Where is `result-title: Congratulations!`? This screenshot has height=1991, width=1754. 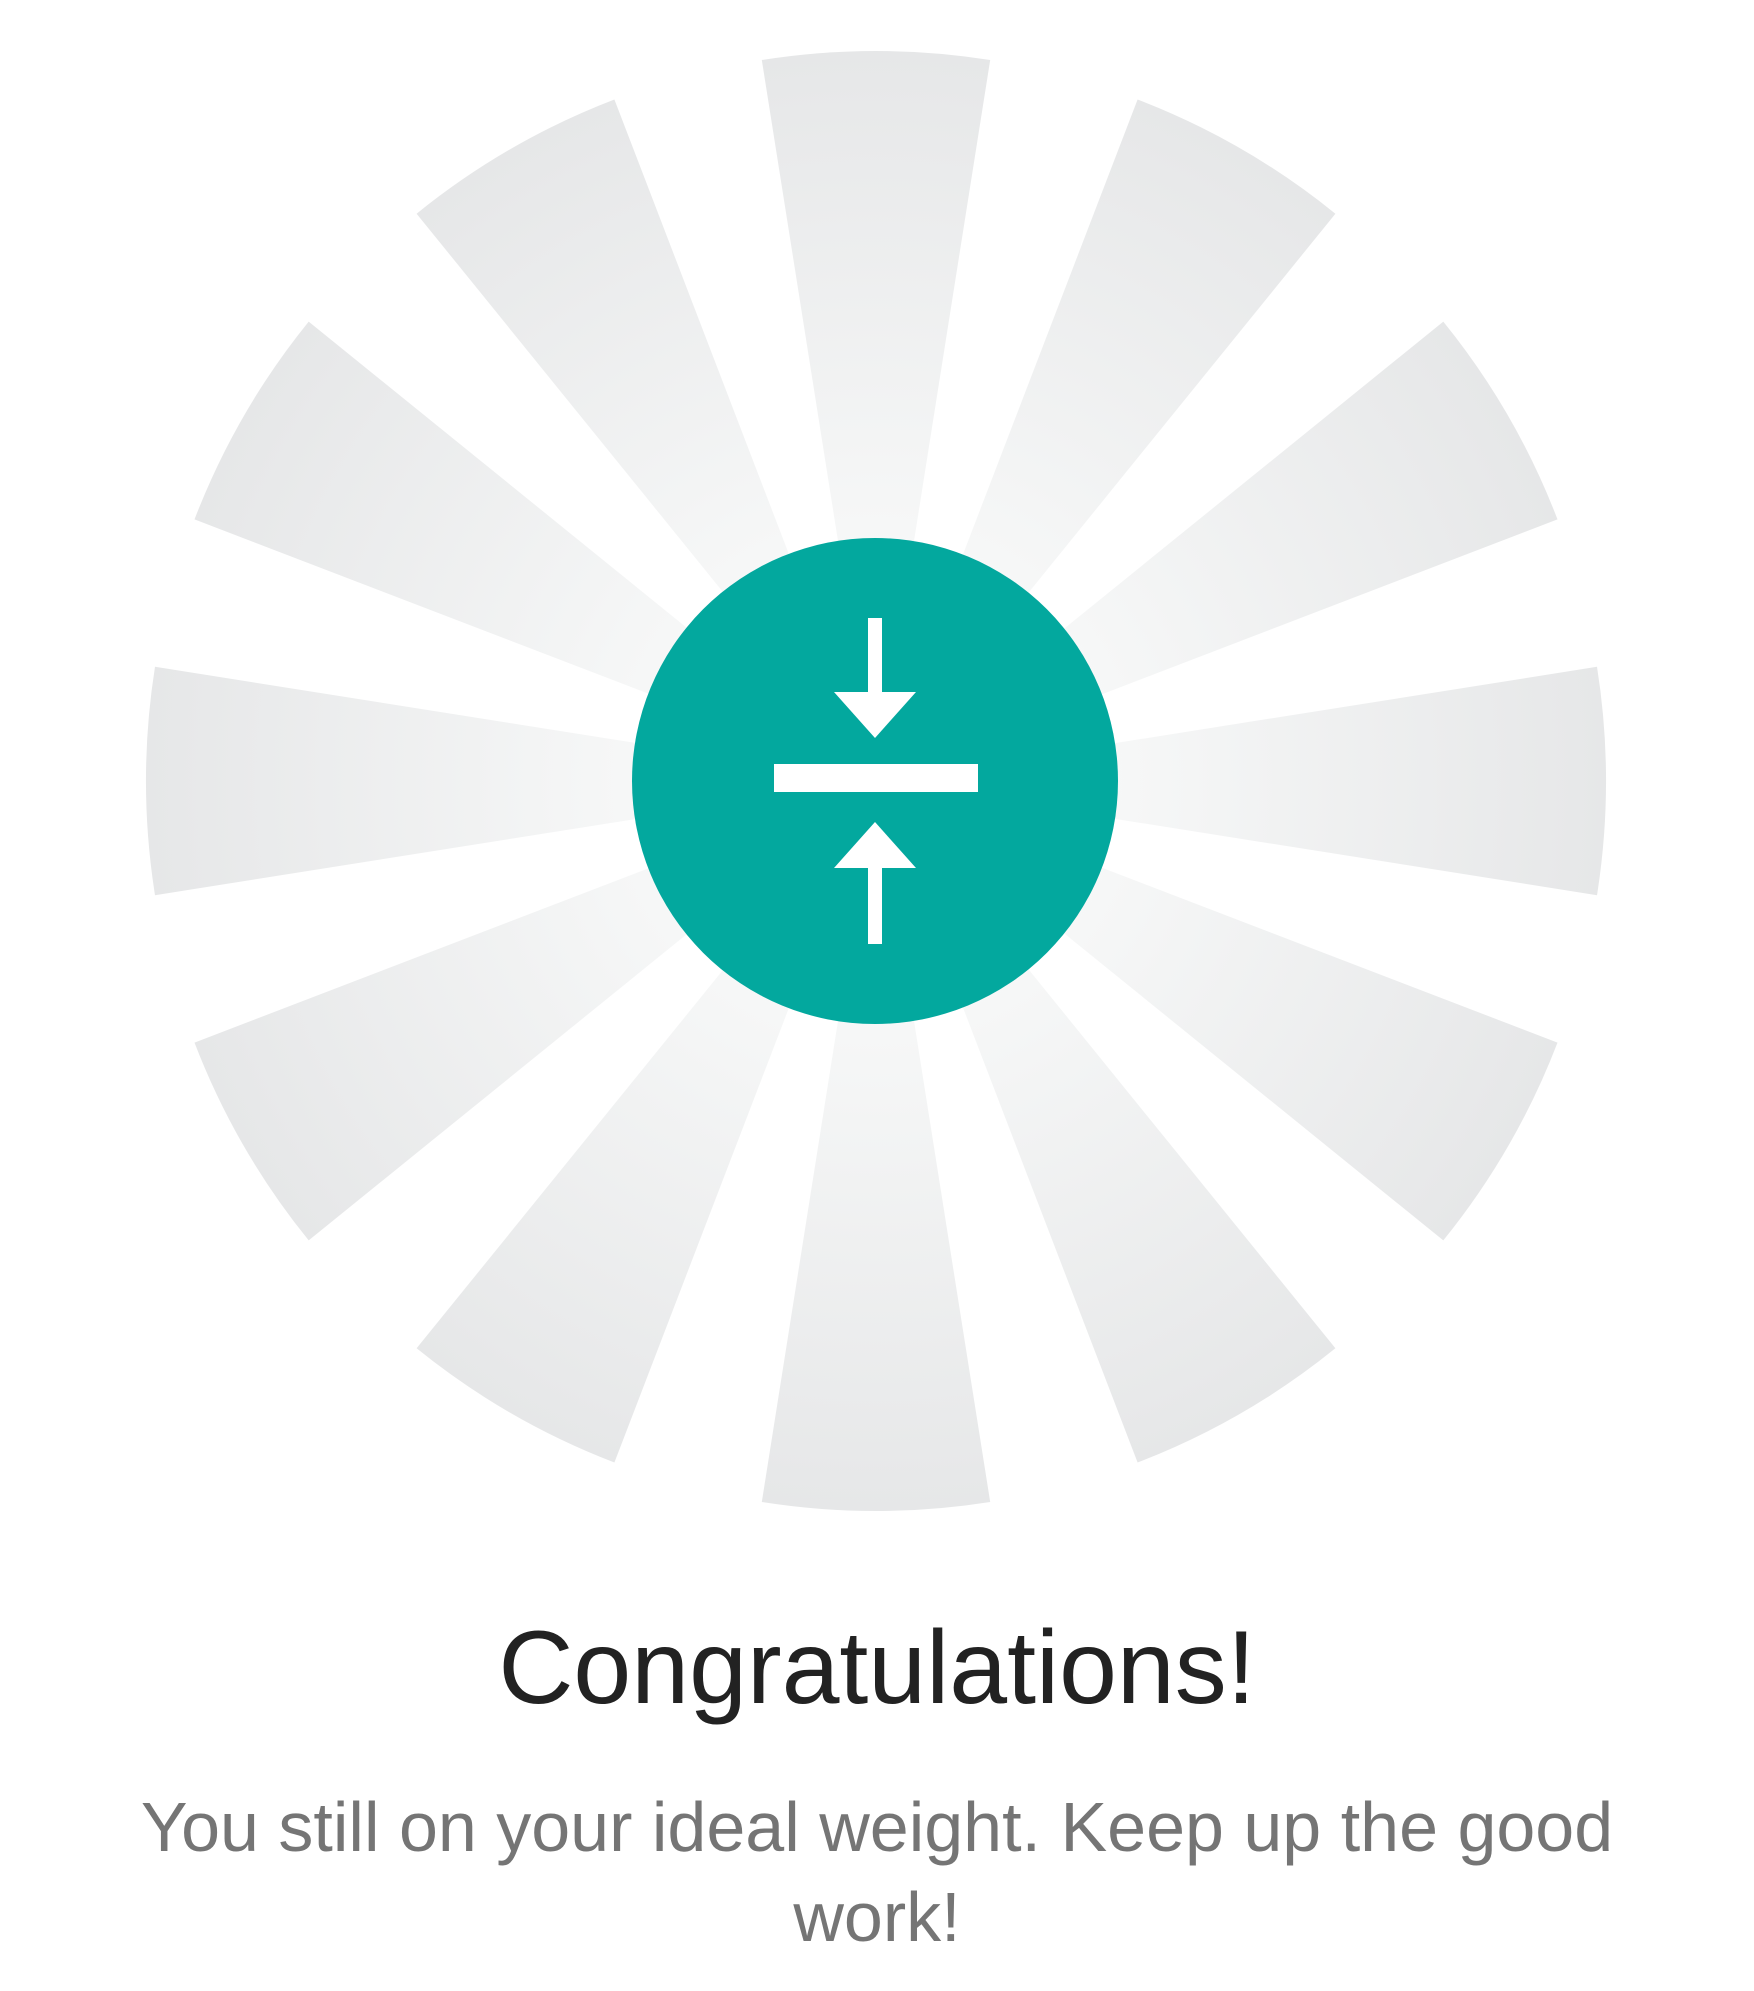
result-title: Congratulations! is located at coordinates (877, 1668).